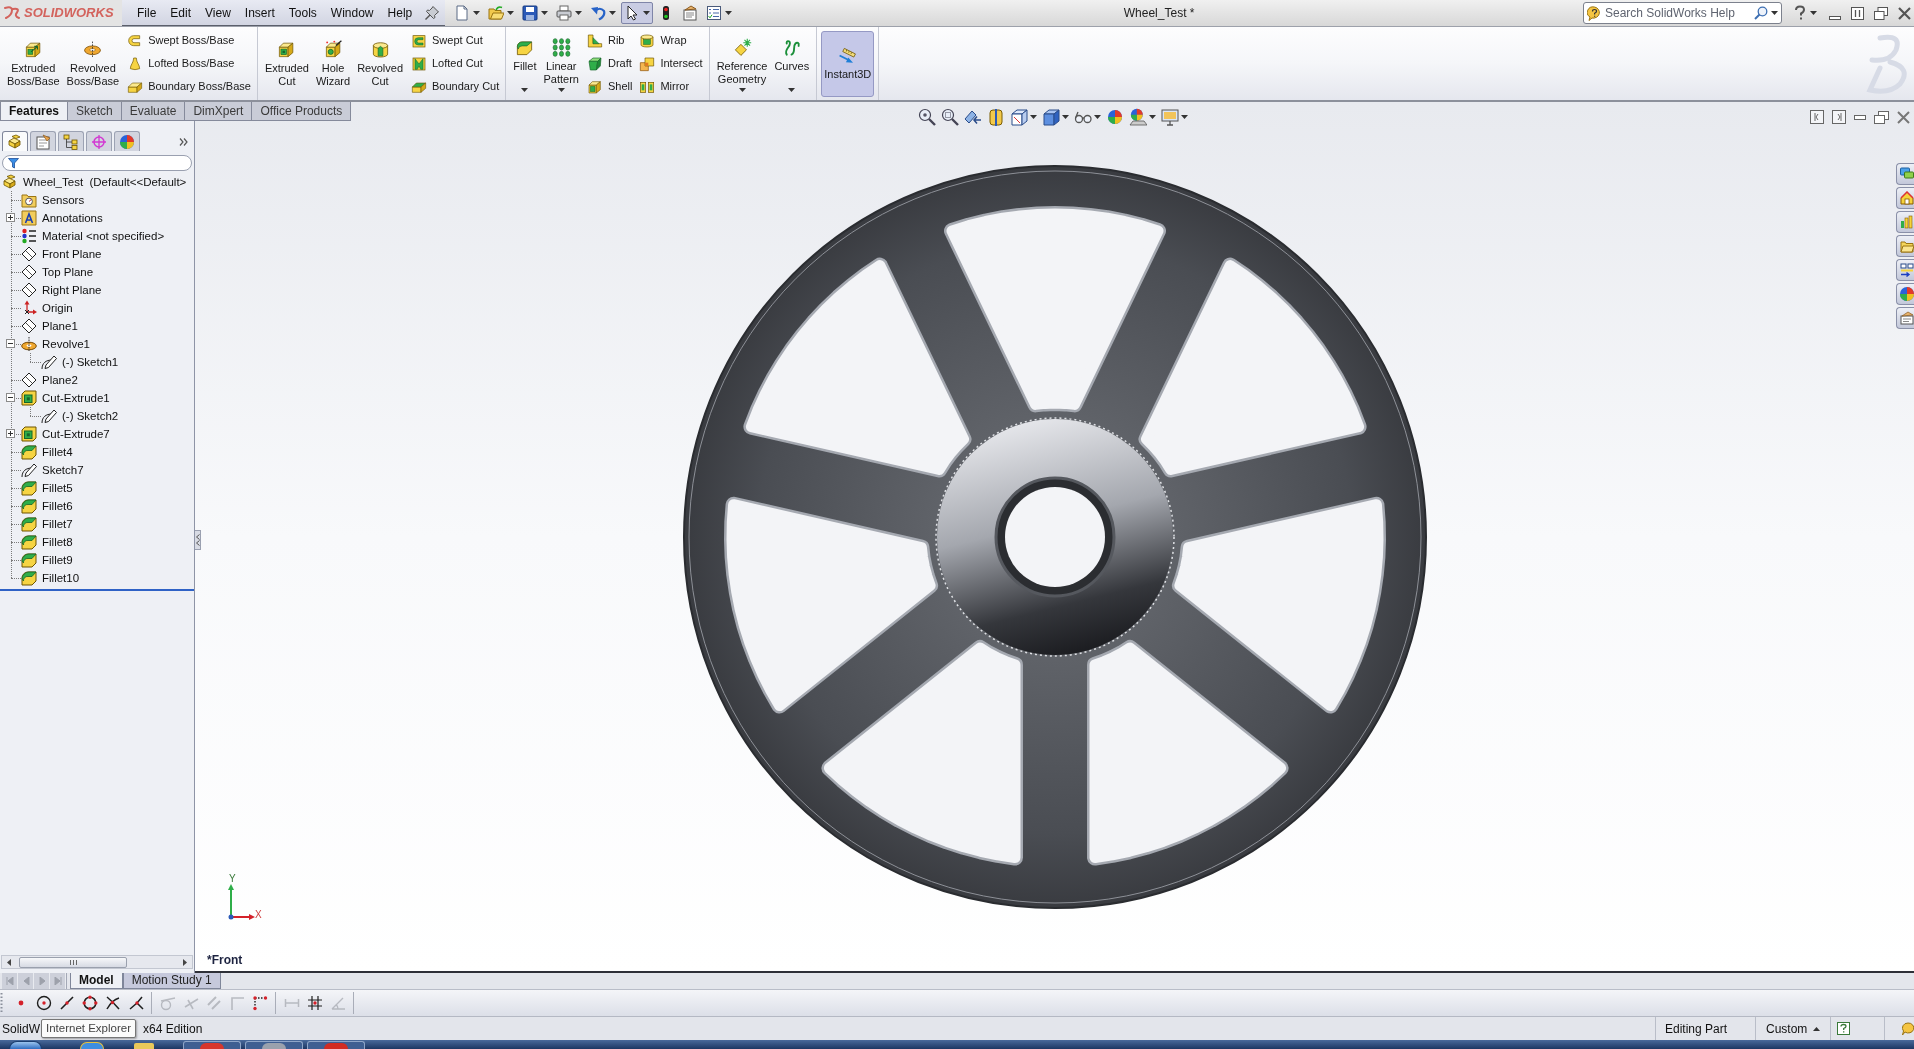  Describe the element at coordinates (57, 488) in the screenshot. I see `tree-item: Fillet5` at that location.